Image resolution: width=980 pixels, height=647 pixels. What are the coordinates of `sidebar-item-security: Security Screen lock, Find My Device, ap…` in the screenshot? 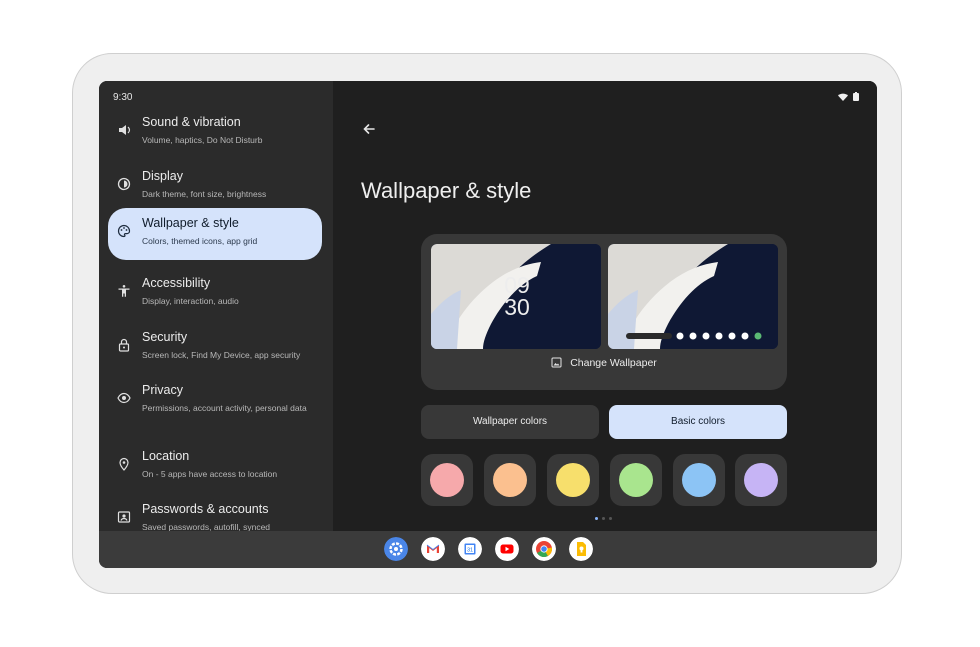 It's located at (215, 348).